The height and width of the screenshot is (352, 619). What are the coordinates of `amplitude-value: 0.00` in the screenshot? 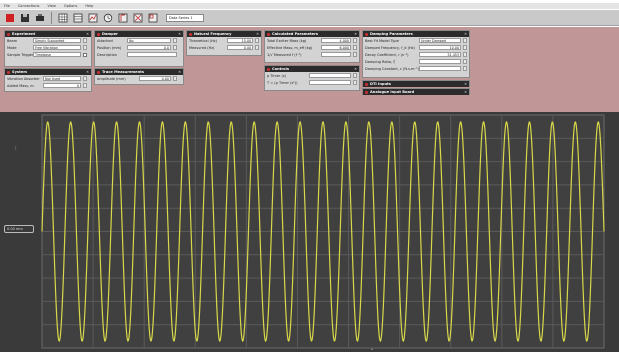 It's located at (155, 78).